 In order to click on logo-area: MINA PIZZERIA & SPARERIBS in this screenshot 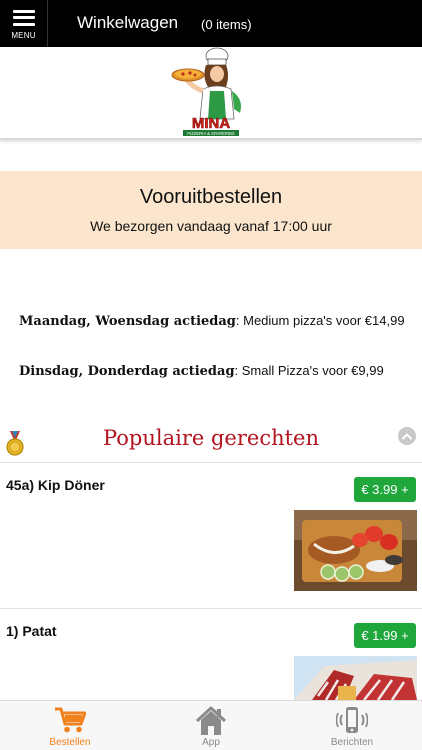, I will do `click(211, 93)`.